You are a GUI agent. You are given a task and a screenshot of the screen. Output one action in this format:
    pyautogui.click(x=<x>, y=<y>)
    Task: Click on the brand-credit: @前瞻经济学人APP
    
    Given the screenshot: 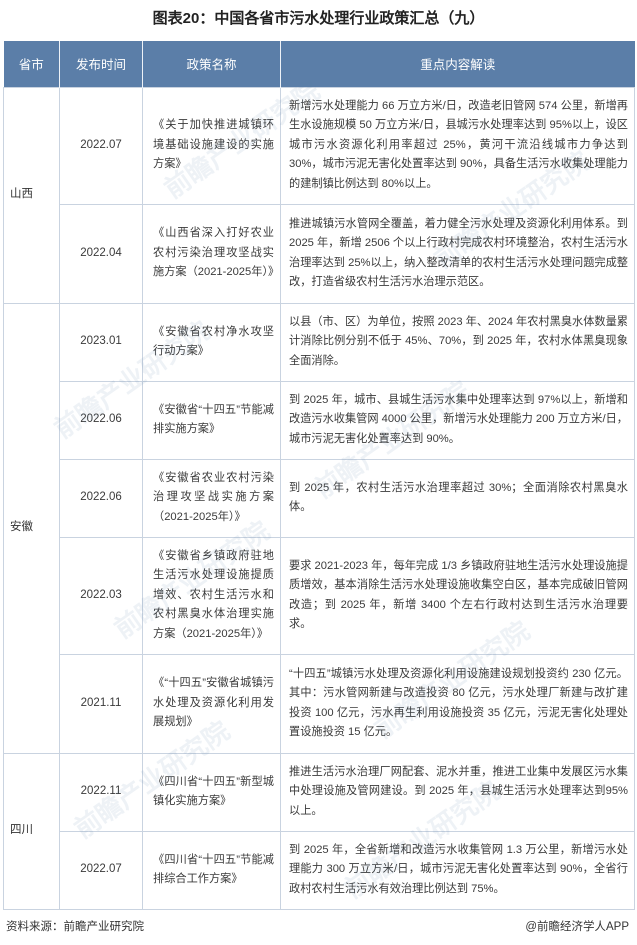 What is the action you would take?
    pyautogui.click(x=577, y=926)
    